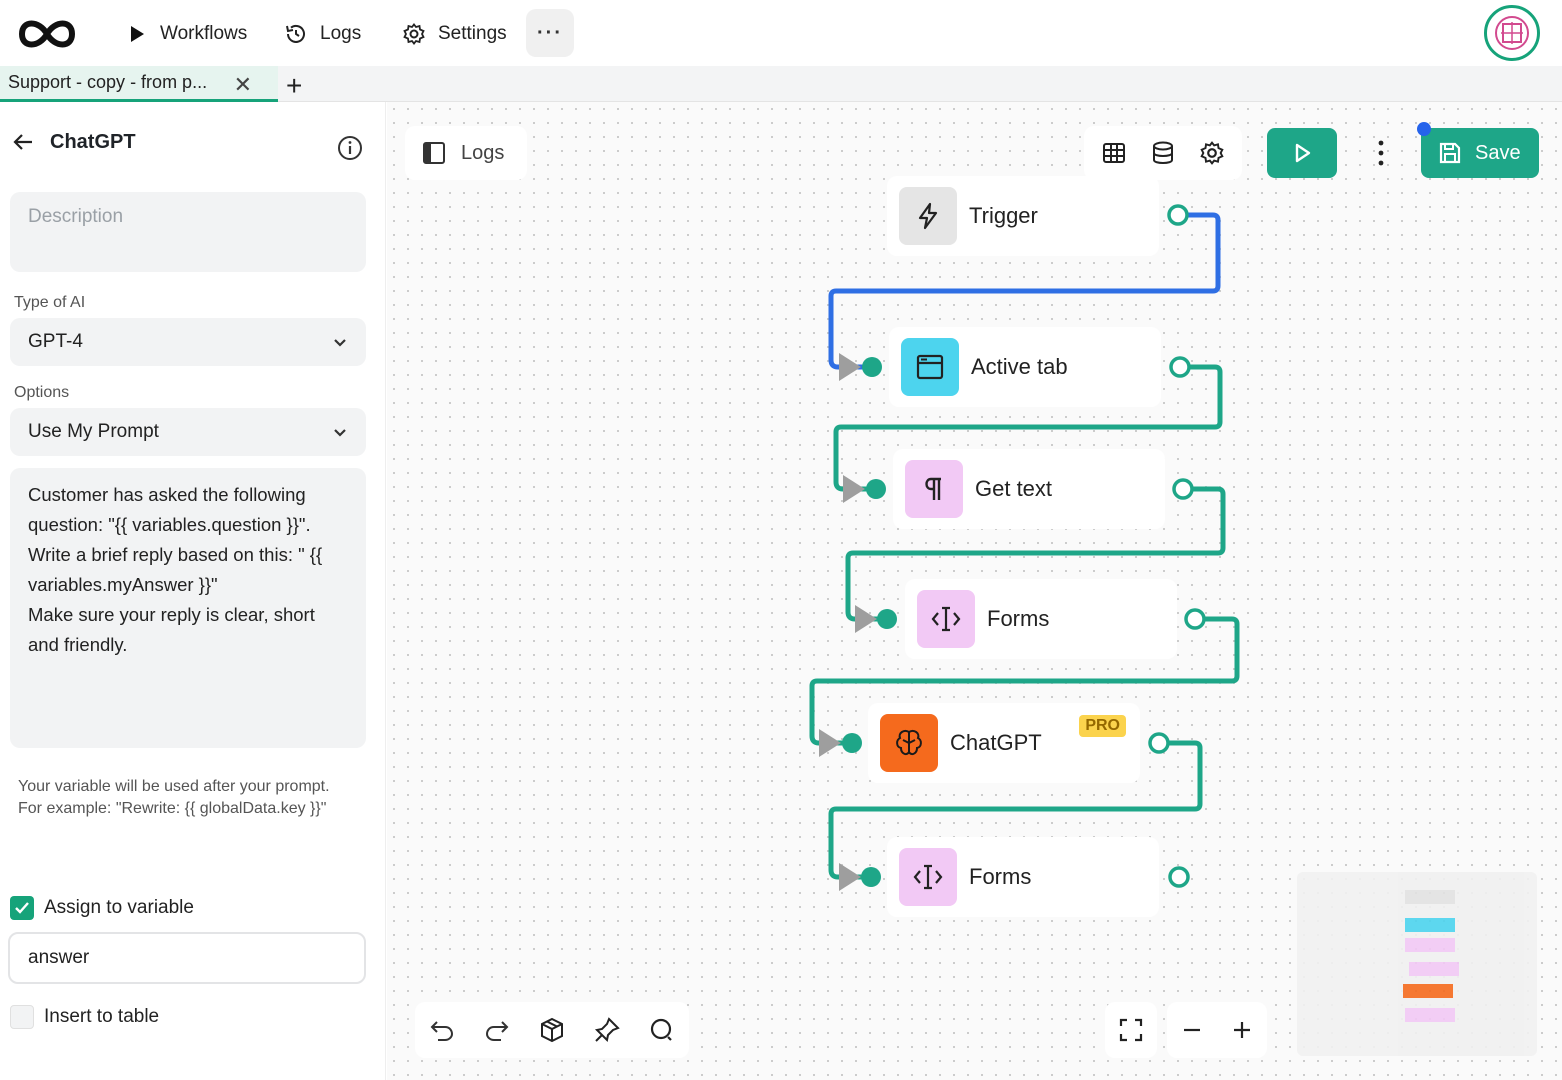  Describe the element at coordinates (188, 342) in the screenshot. I see `type-of-ai-select: GPT-4` at that location.